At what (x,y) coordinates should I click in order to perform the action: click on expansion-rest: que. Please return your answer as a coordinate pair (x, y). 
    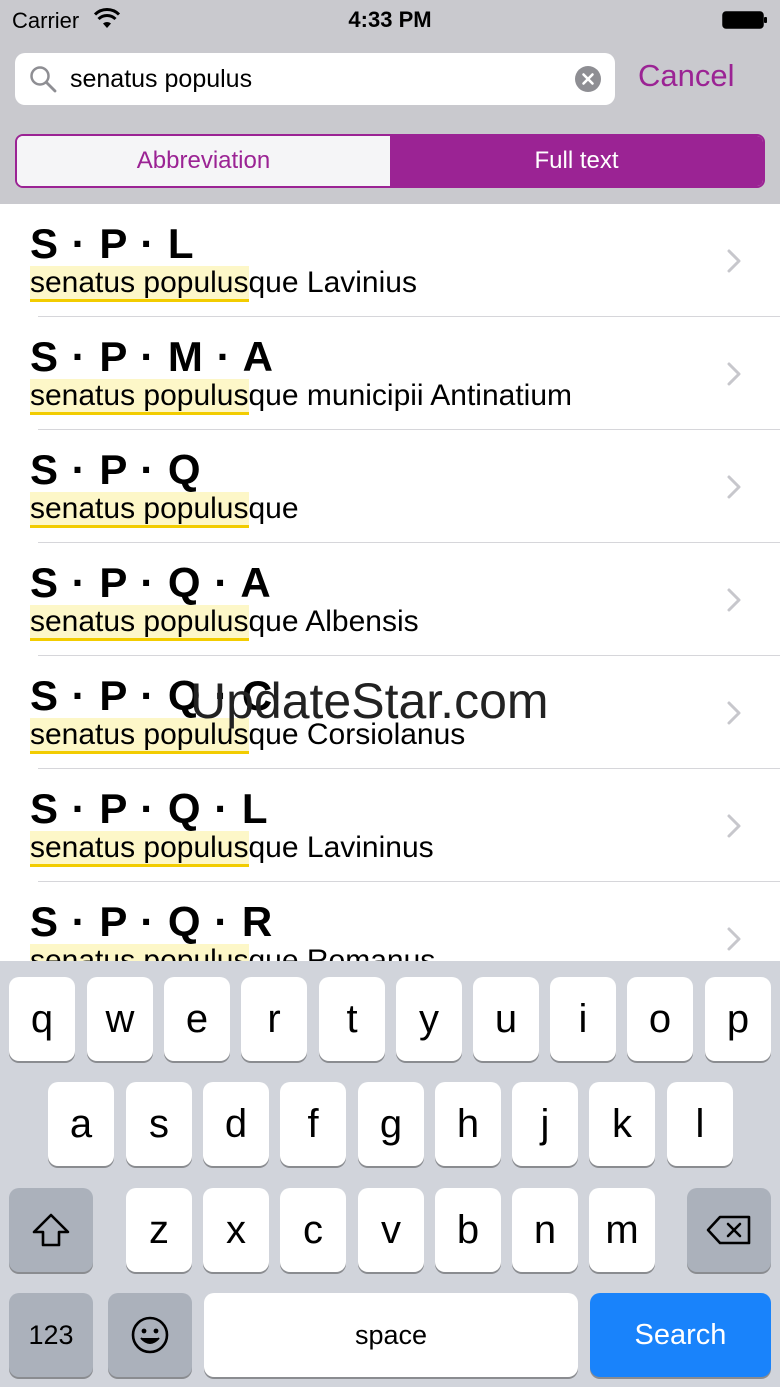
    Looking at the image, I should click on (273, 508).